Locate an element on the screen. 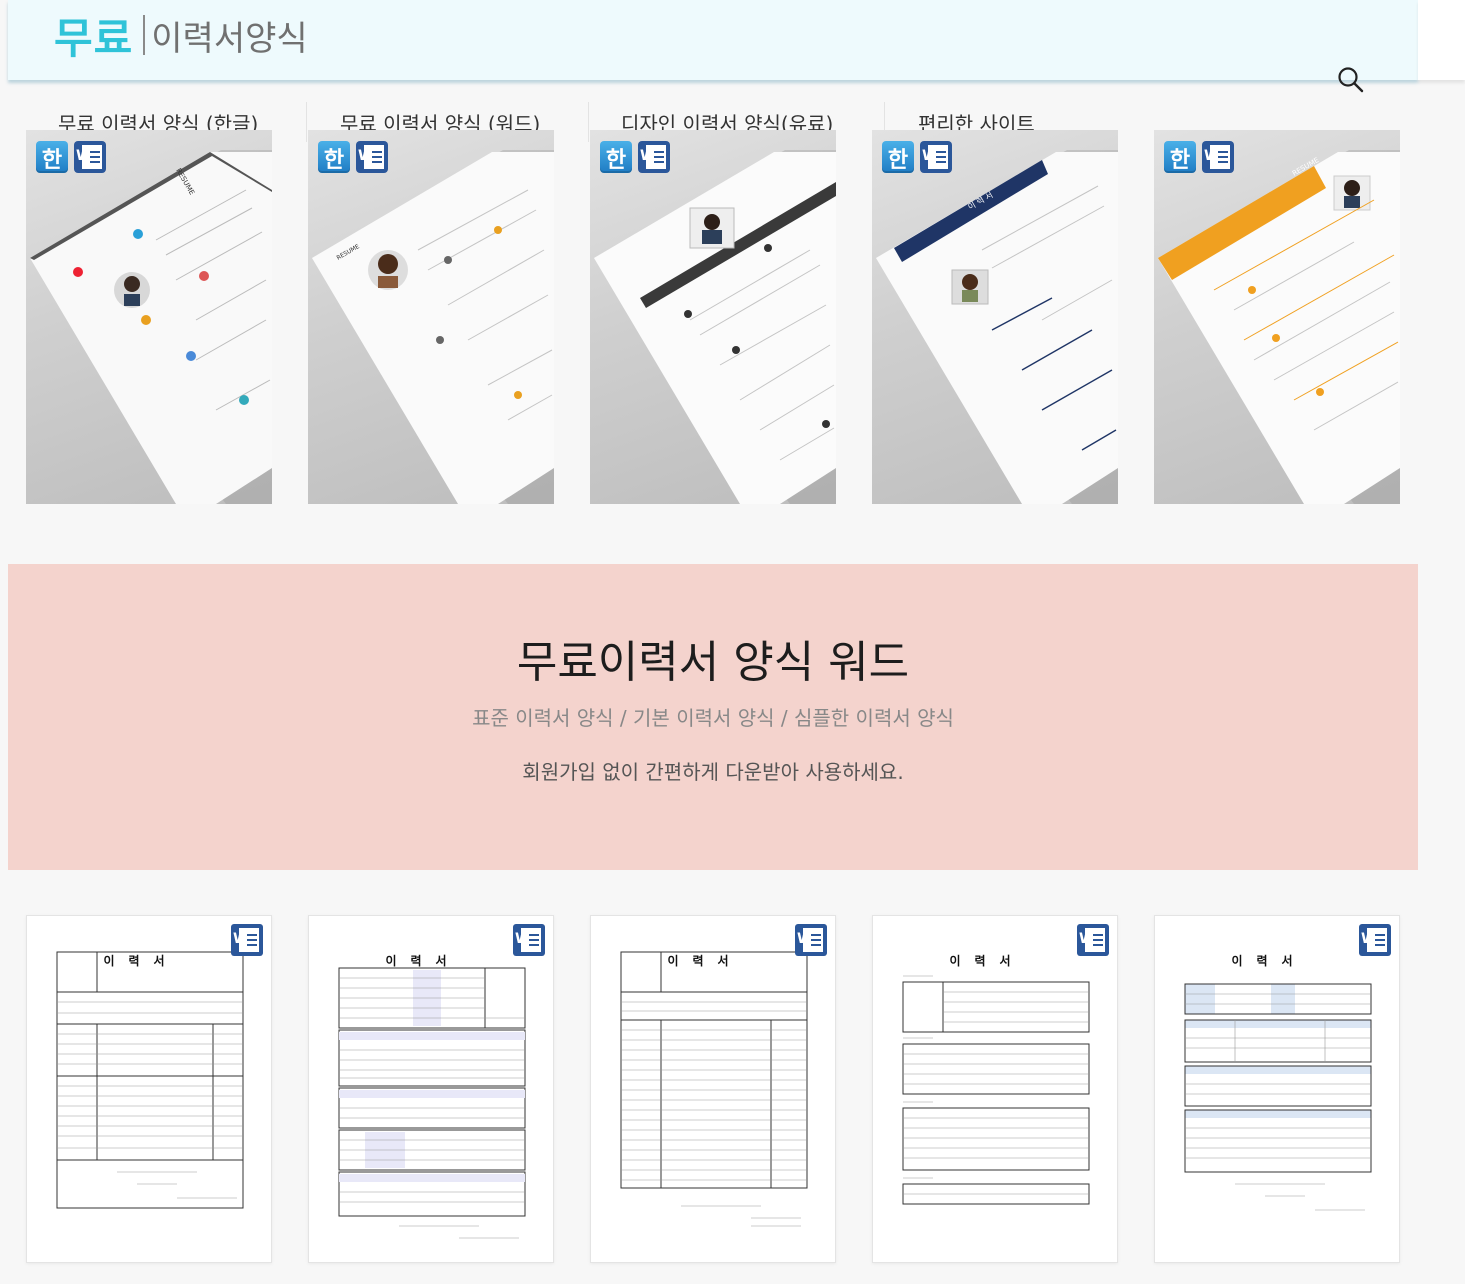 This screenshot has height=1284, width=1465. header-right-area is located at coordinates (1441, 40).